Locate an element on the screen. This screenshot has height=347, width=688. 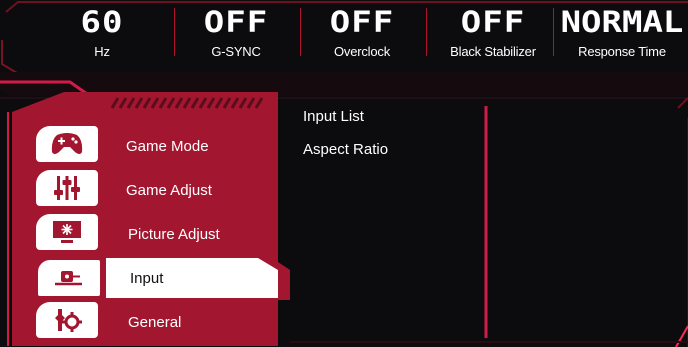
submenu-item-input-list: Input List is located at coordinates (333, 116).